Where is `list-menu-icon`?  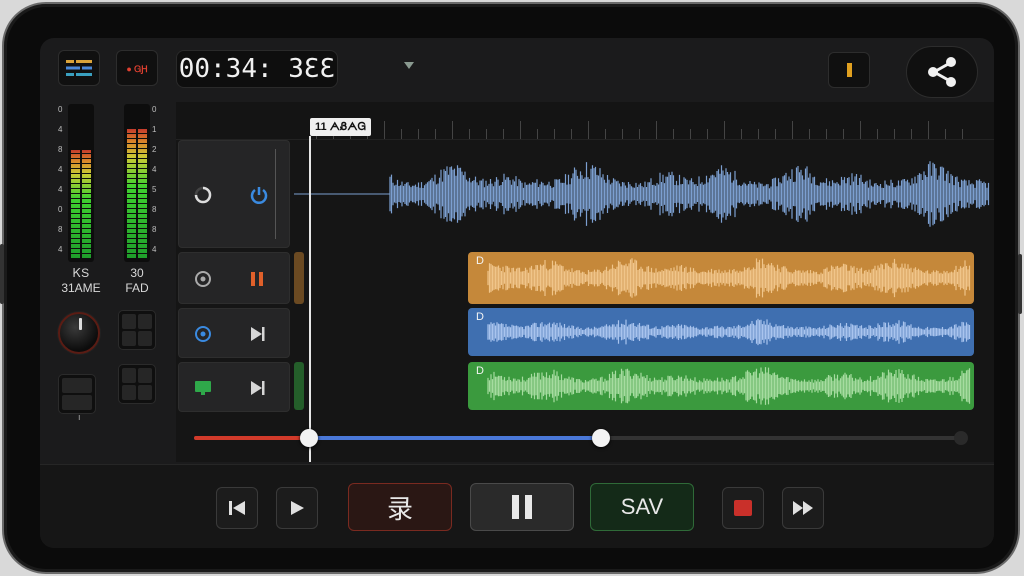
list-menu-icon is located at coordinates (79, 68).